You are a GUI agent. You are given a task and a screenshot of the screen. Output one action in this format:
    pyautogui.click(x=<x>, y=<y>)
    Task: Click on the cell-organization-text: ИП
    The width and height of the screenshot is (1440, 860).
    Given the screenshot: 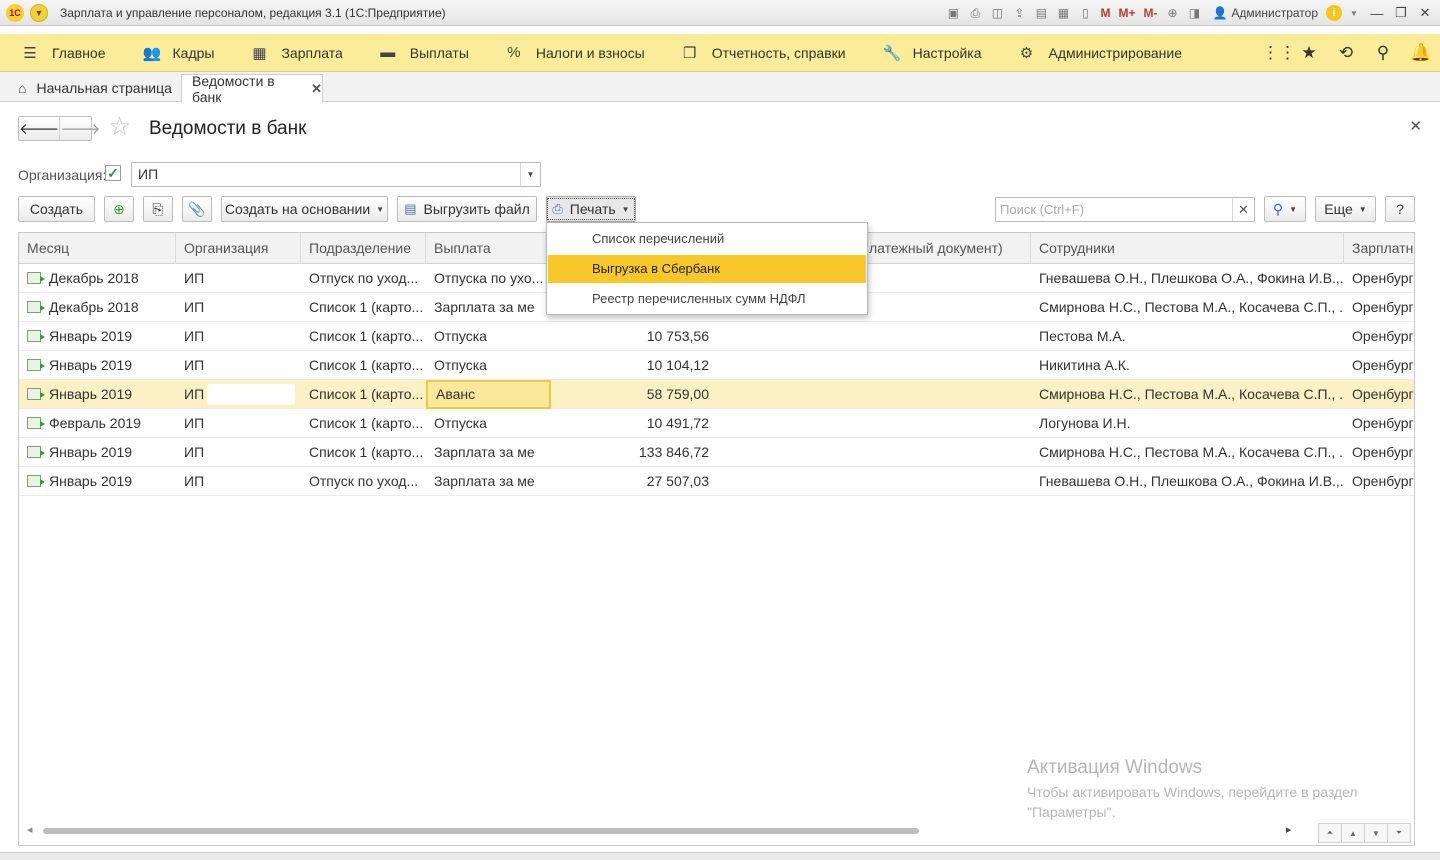 What is the action you would take?
    pyautogui.click(x=194, y=423)
    